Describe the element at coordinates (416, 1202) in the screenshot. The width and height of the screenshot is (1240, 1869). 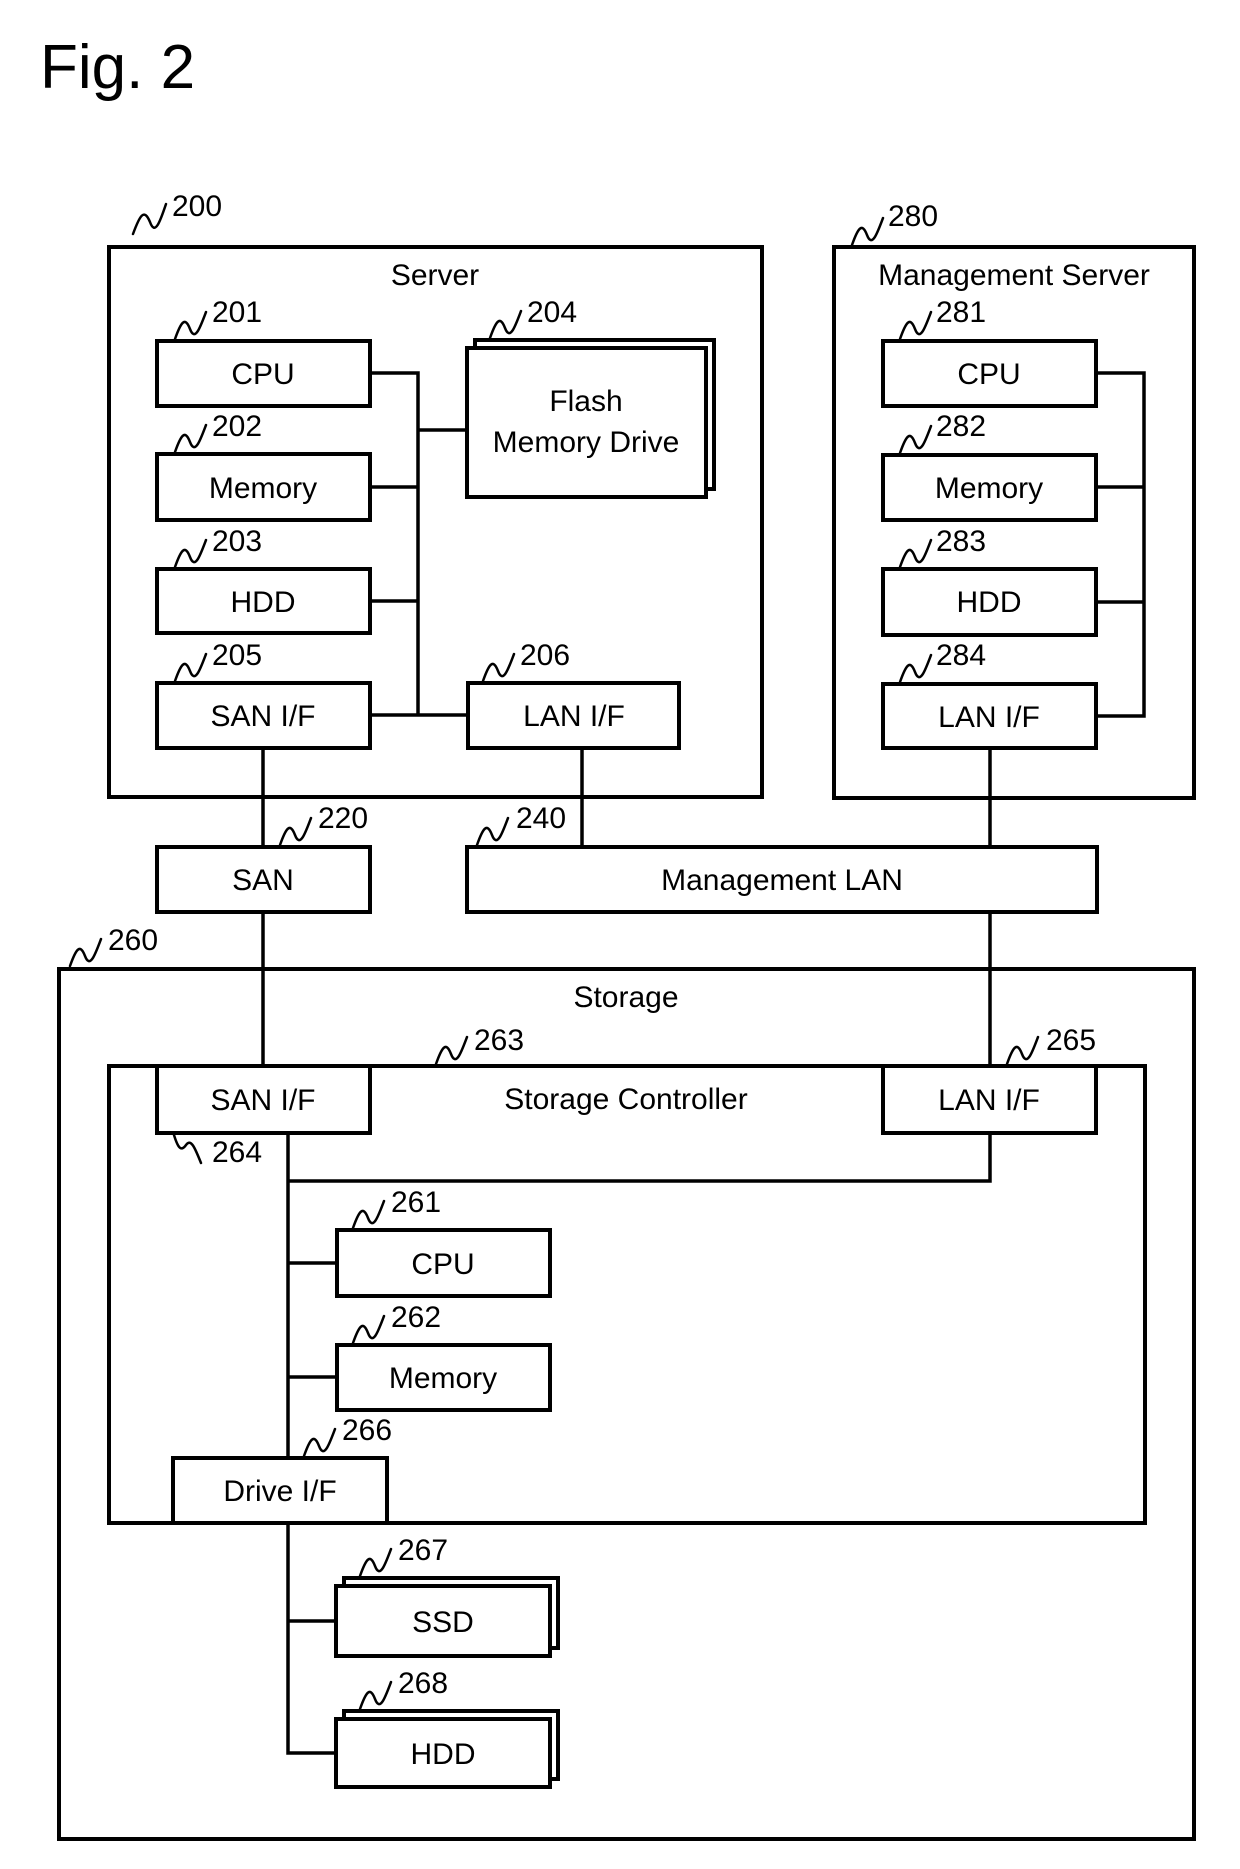
I see `ref-261: 261` at that location.